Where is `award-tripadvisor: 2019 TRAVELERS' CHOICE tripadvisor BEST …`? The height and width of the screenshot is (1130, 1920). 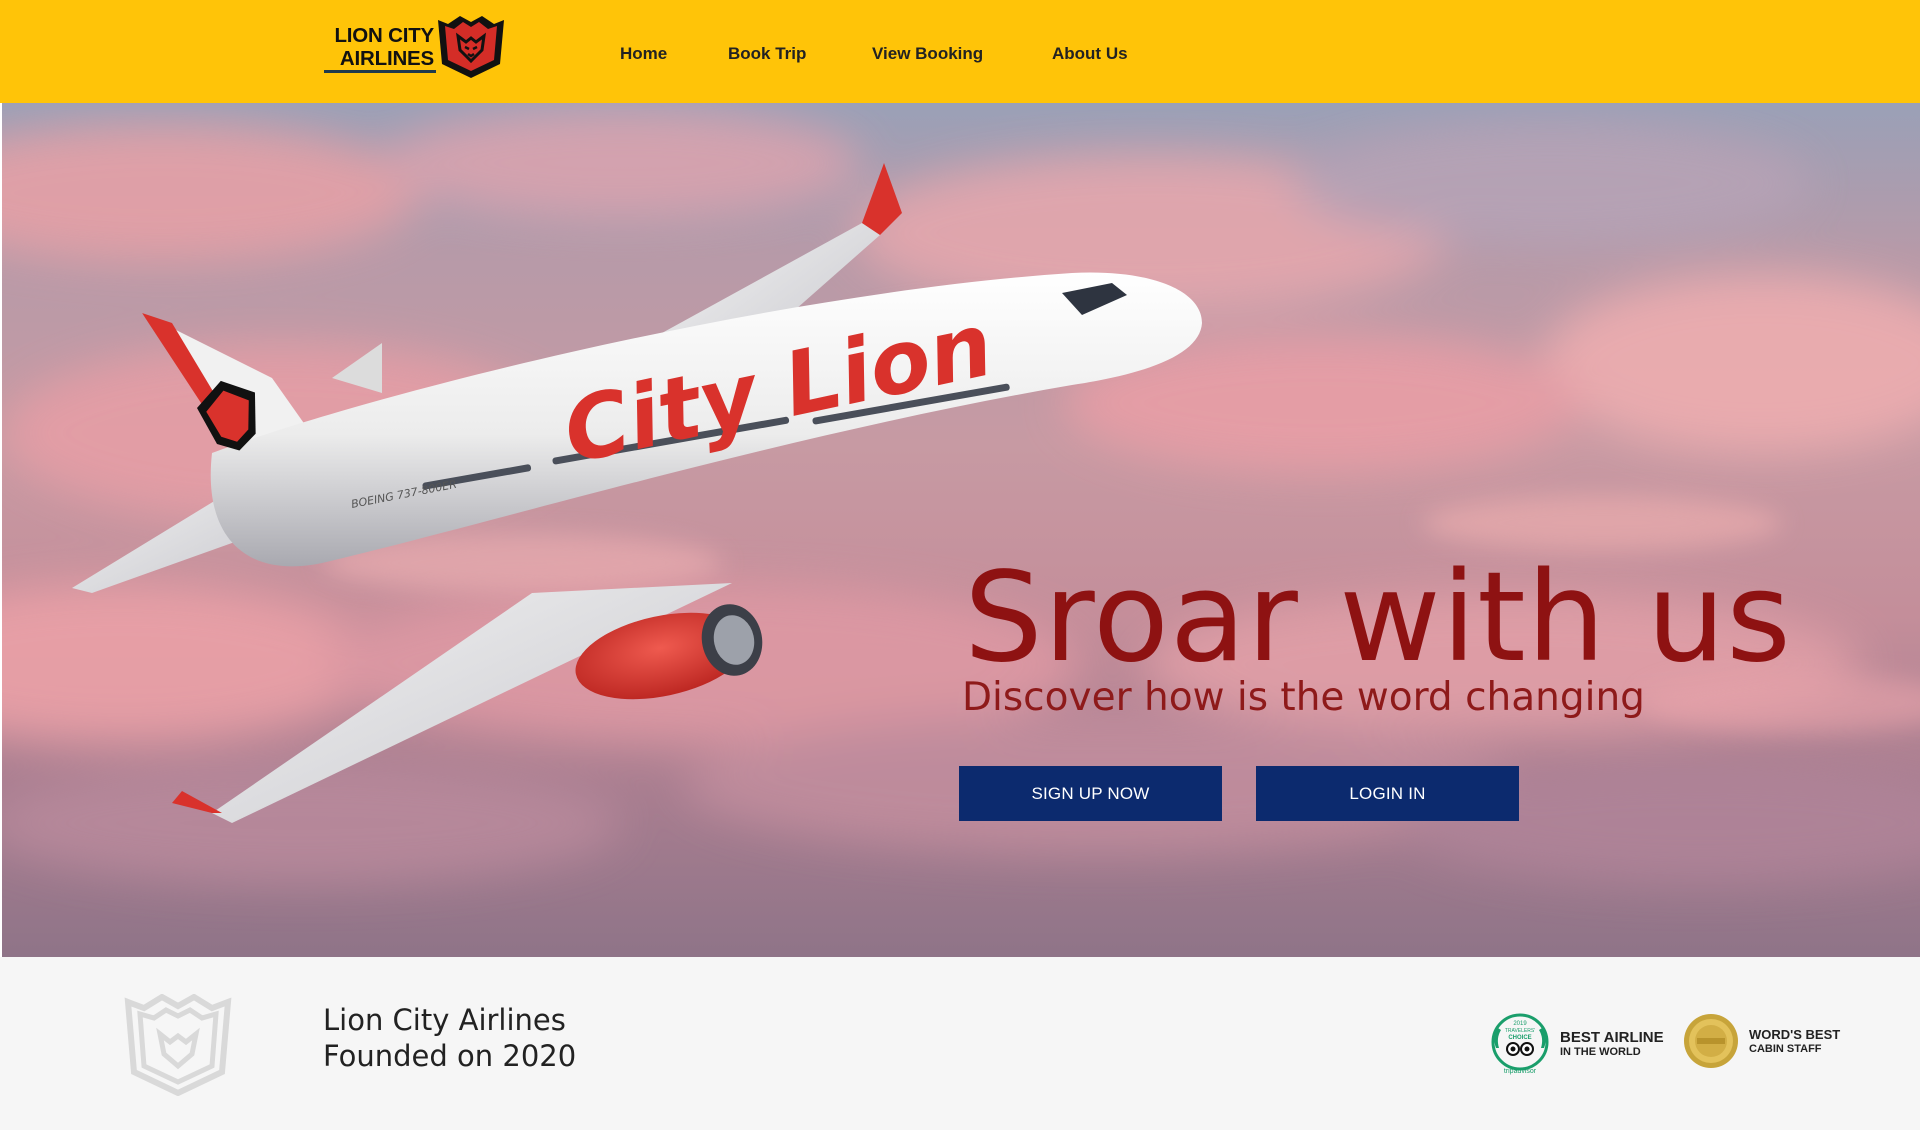
award-tripadvisor: 2019 TRAVELERS' CHOICE tripadvisor BEST … is located at coordinates (1576, 1044).